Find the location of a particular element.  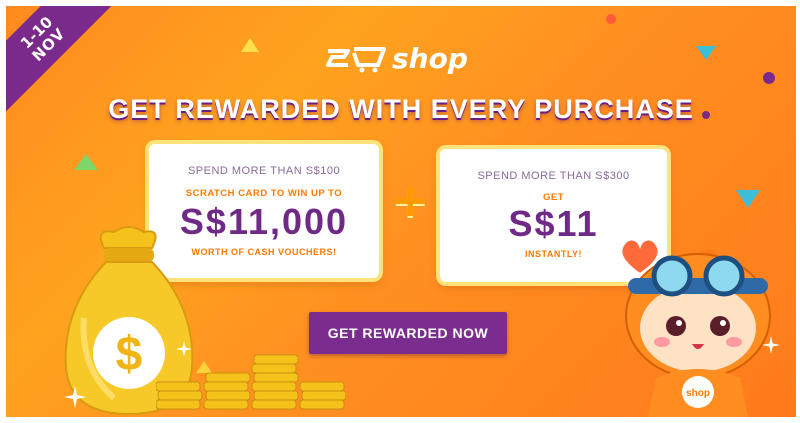

mascot-shirt-text: shop is located at coordinates (698, 393).